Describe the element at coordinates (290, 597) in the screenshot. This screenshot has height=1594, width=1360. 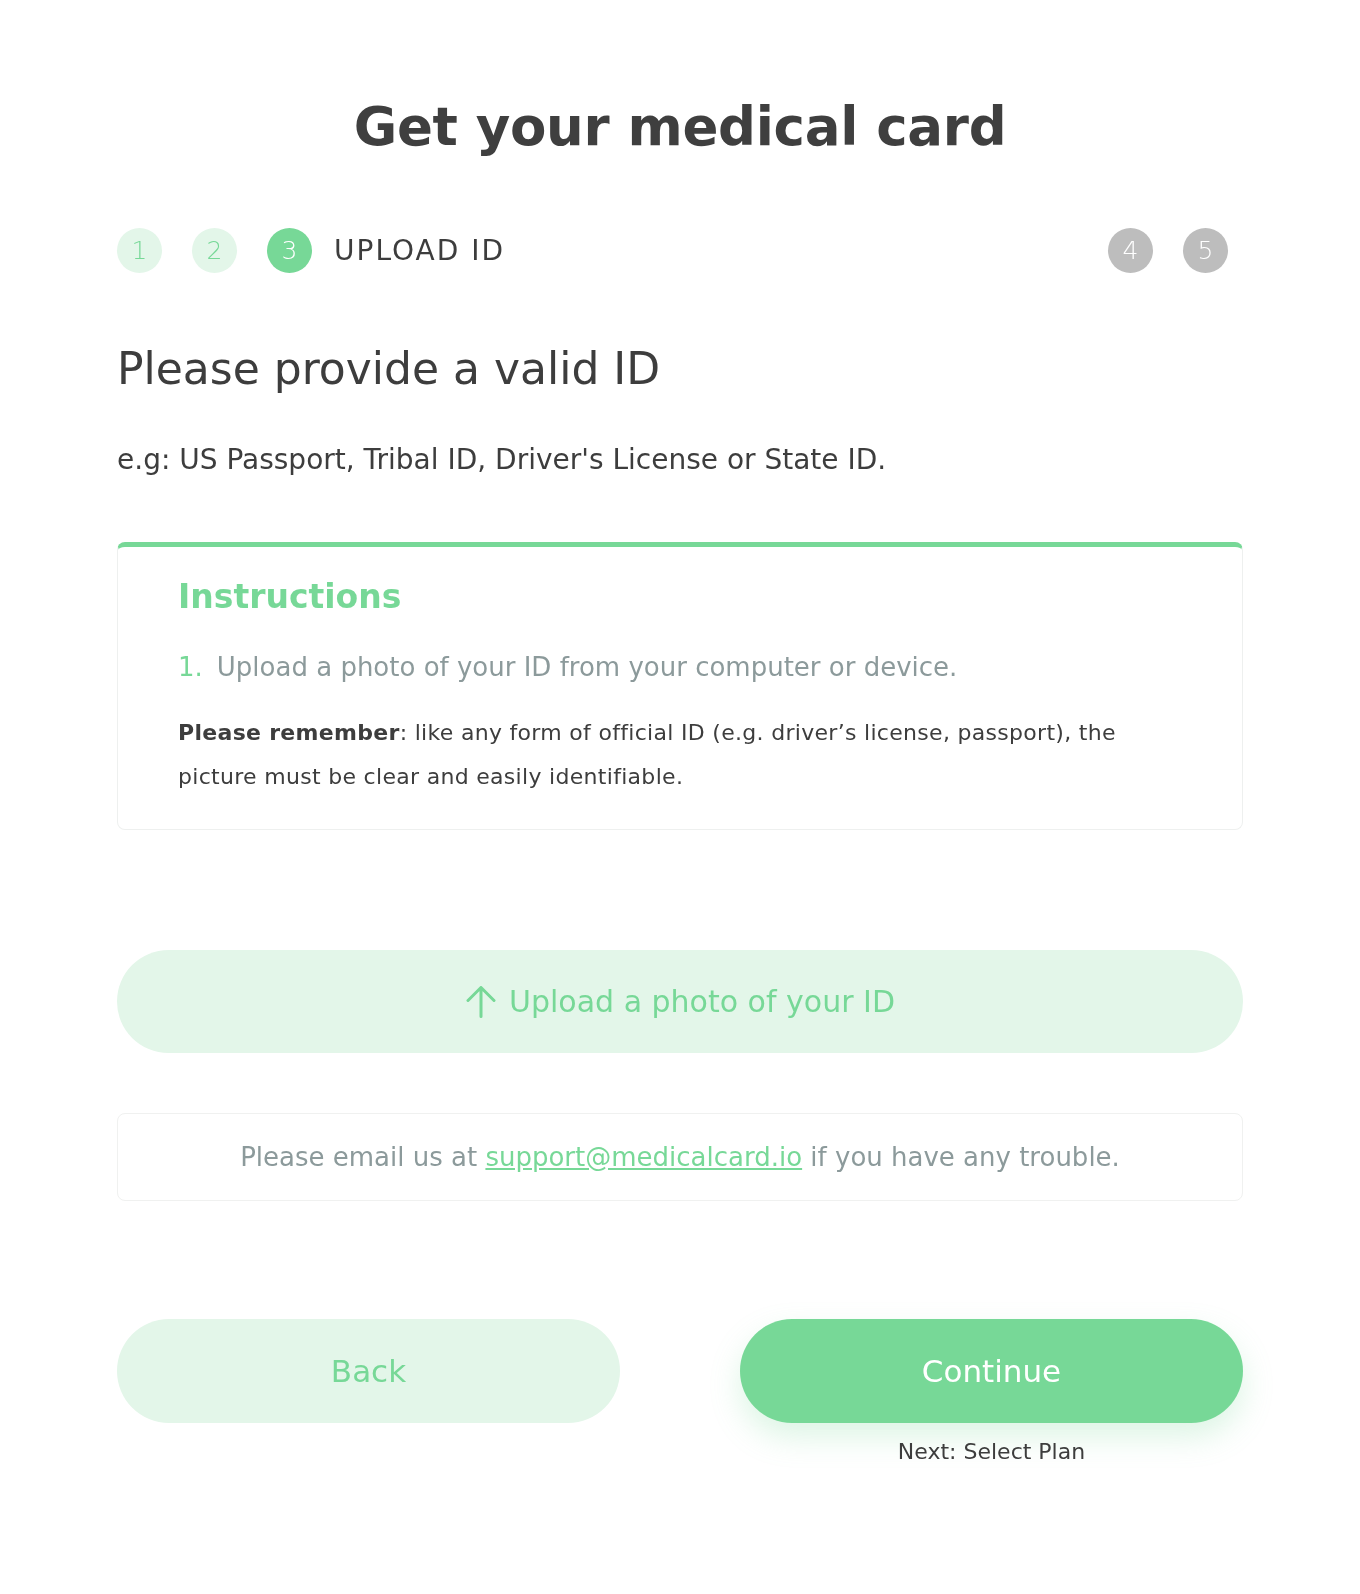
I see `card-title: Instructions` at that location.